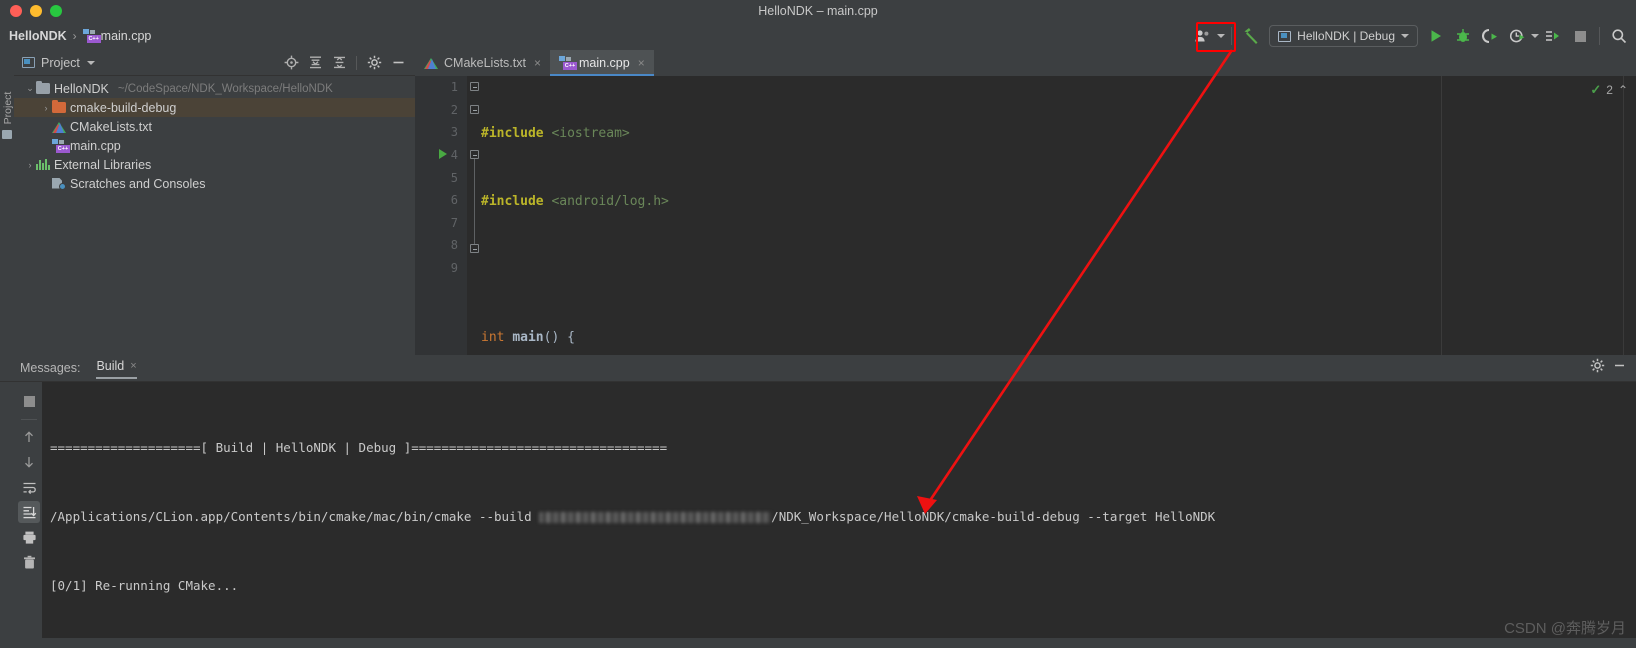 The width and height of the screenshot is (1636, 648). I want to click on profiler-dropdown-caret-icon, so click(1535, 36).